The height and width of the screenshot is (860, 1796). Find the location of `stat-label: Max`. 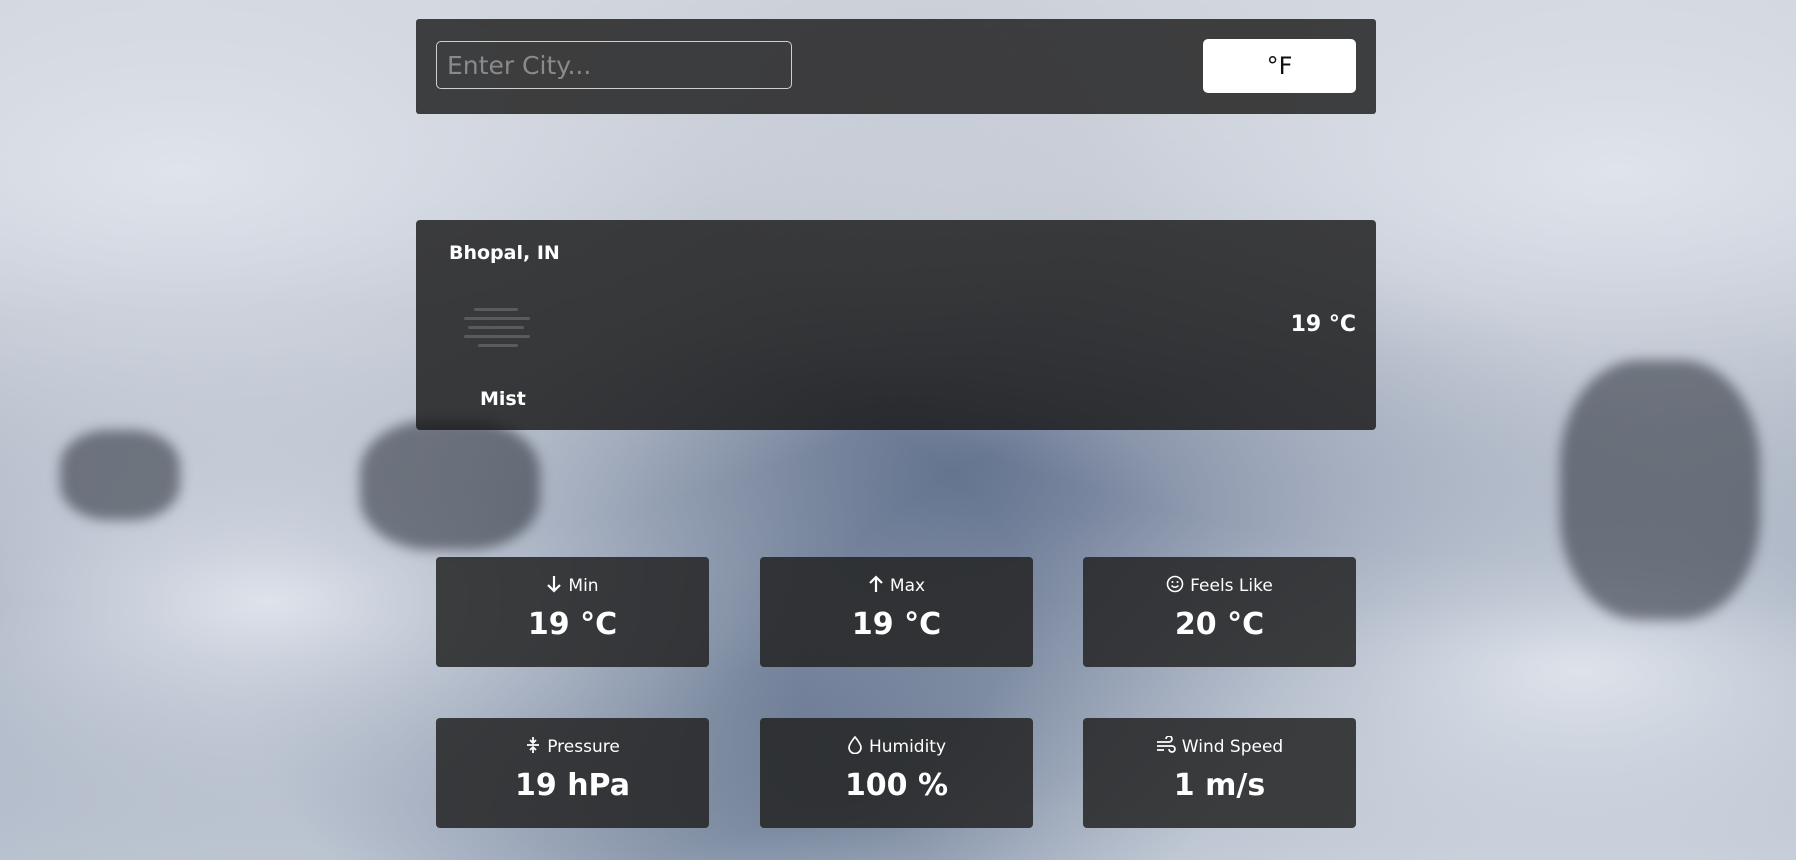

stat-label: Max is located at coordinates (907, 586).